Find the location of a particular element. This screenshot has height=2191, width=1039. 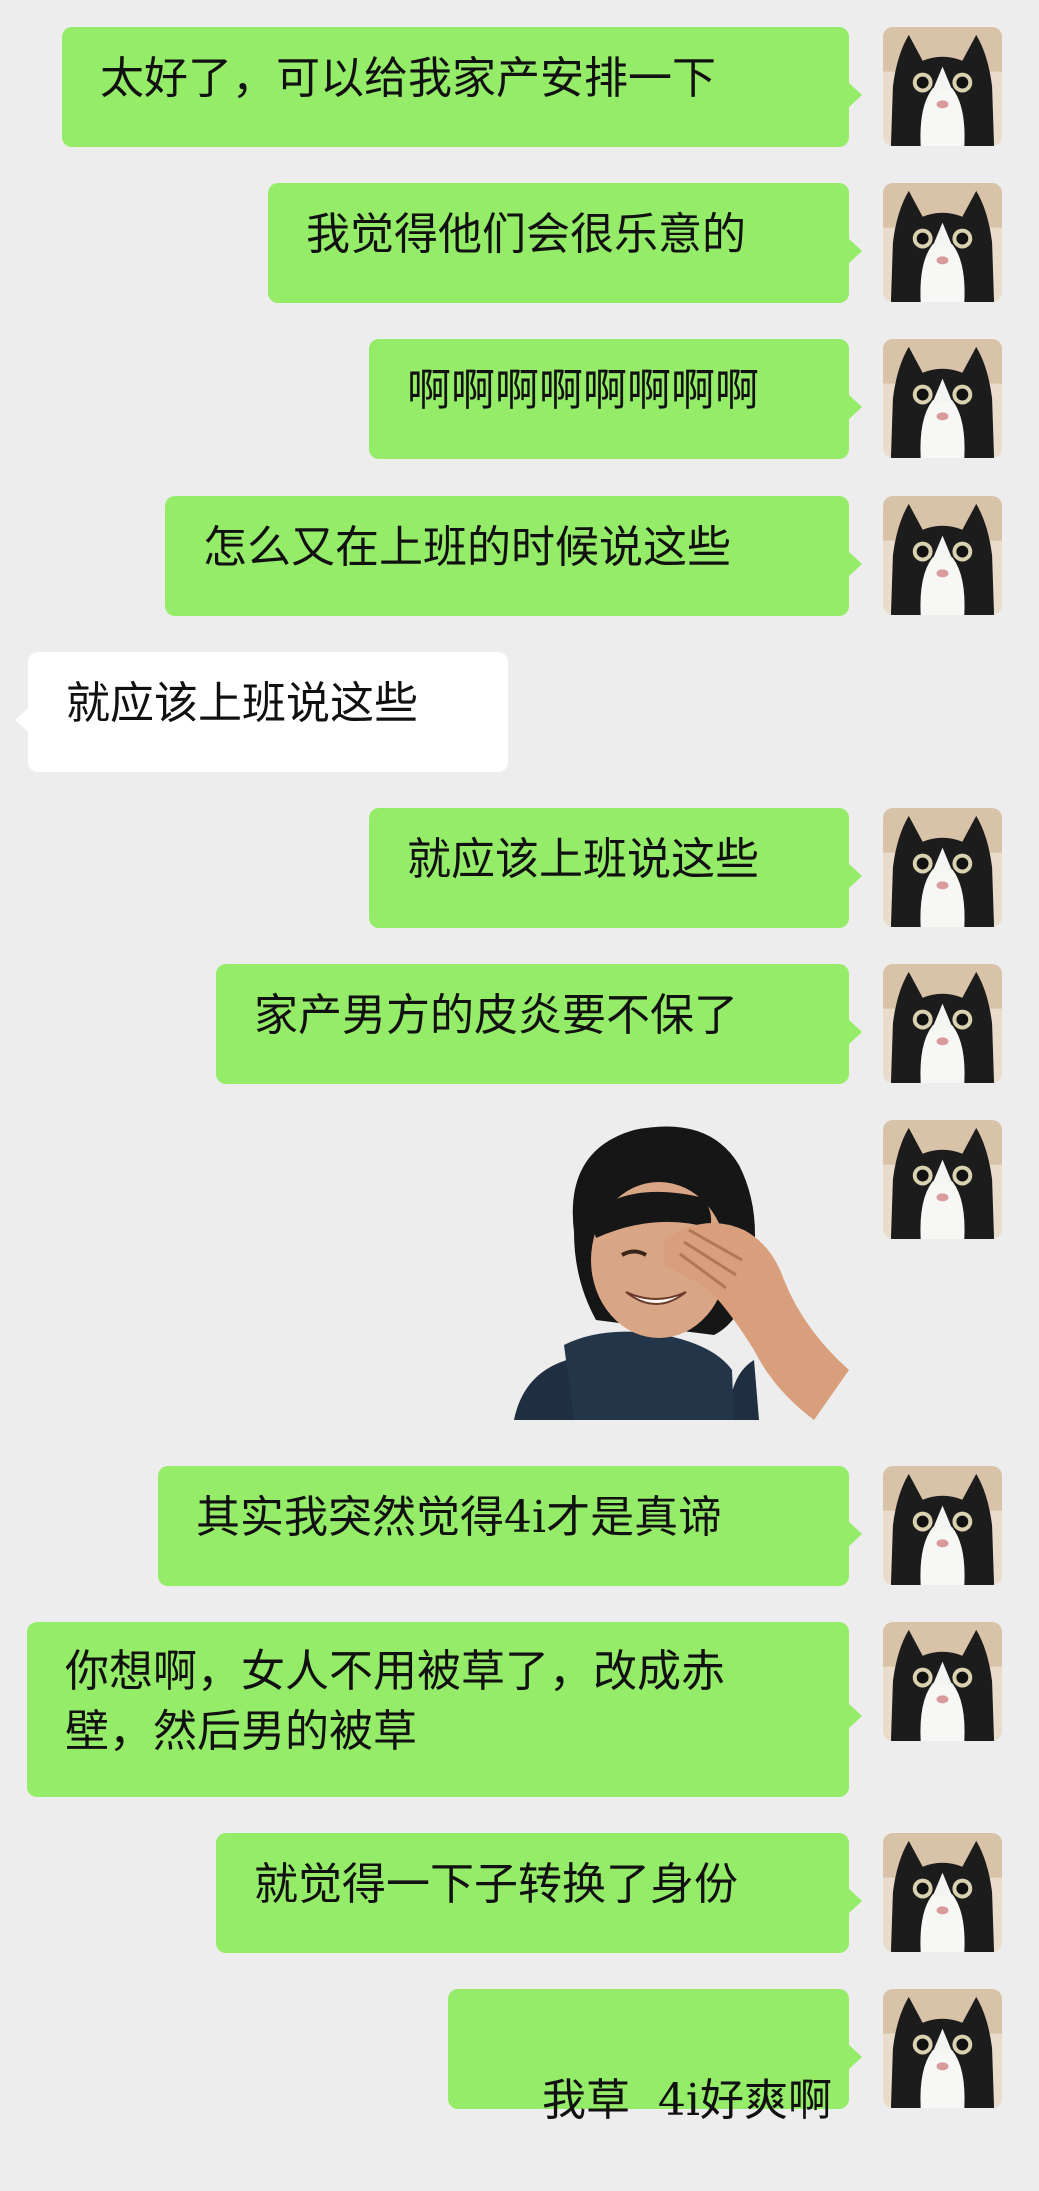

message-text: 你想啊，女人不用被草了，改成赤壁，然后男的被草 is located at coordinates (395, 1701).